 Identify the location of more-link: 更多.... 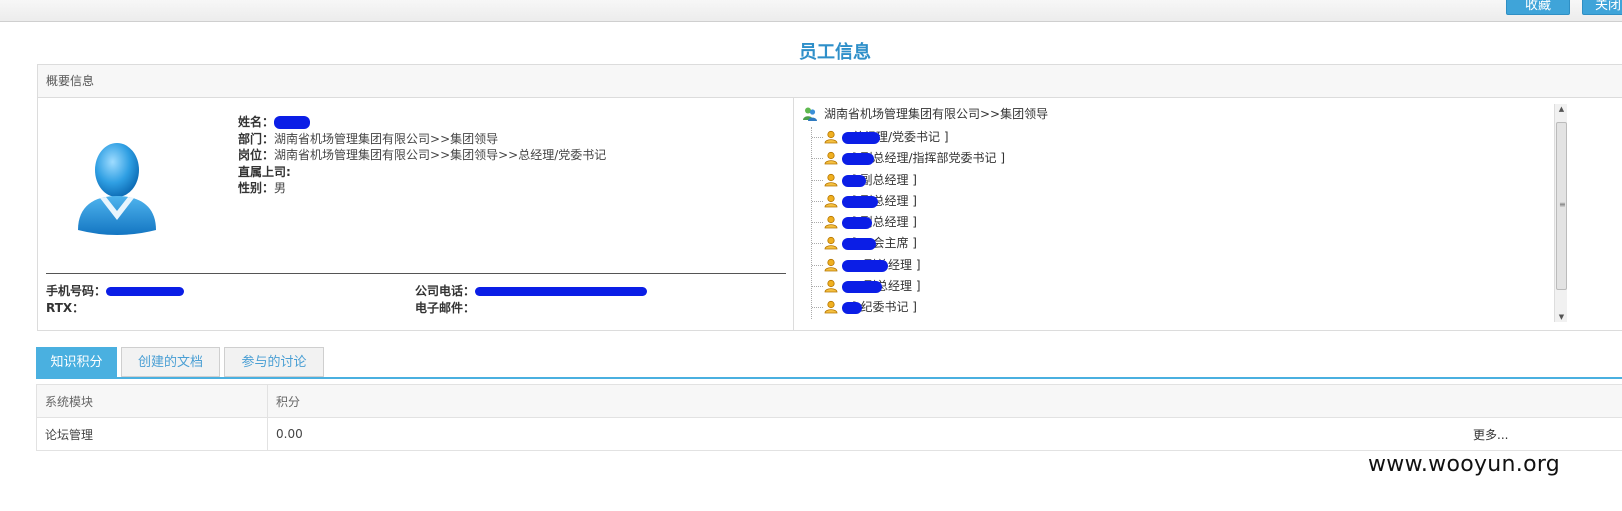
(1490, 434).